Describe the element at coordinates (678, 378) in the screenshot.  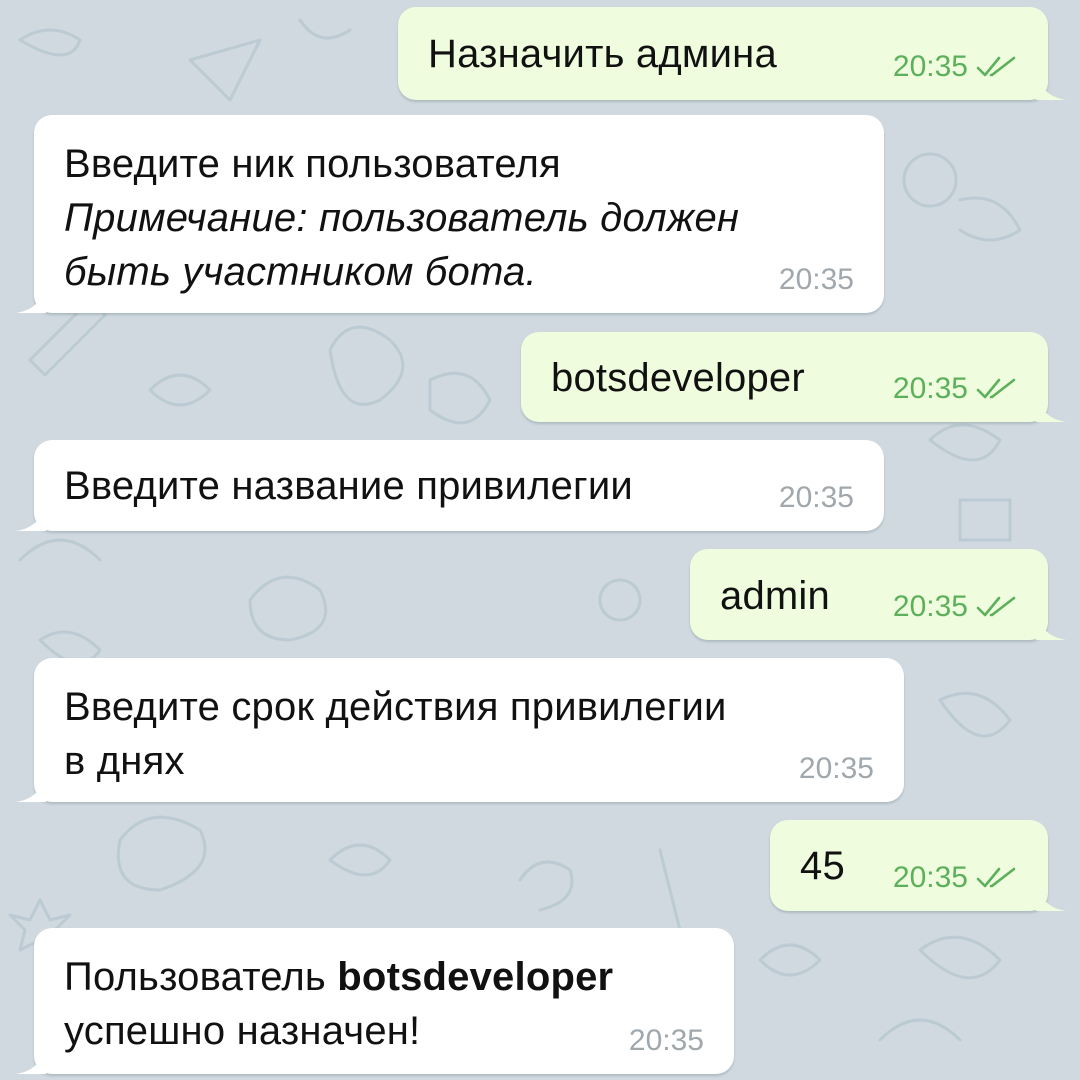
I see `message-text: botsdeveloper` at that location.